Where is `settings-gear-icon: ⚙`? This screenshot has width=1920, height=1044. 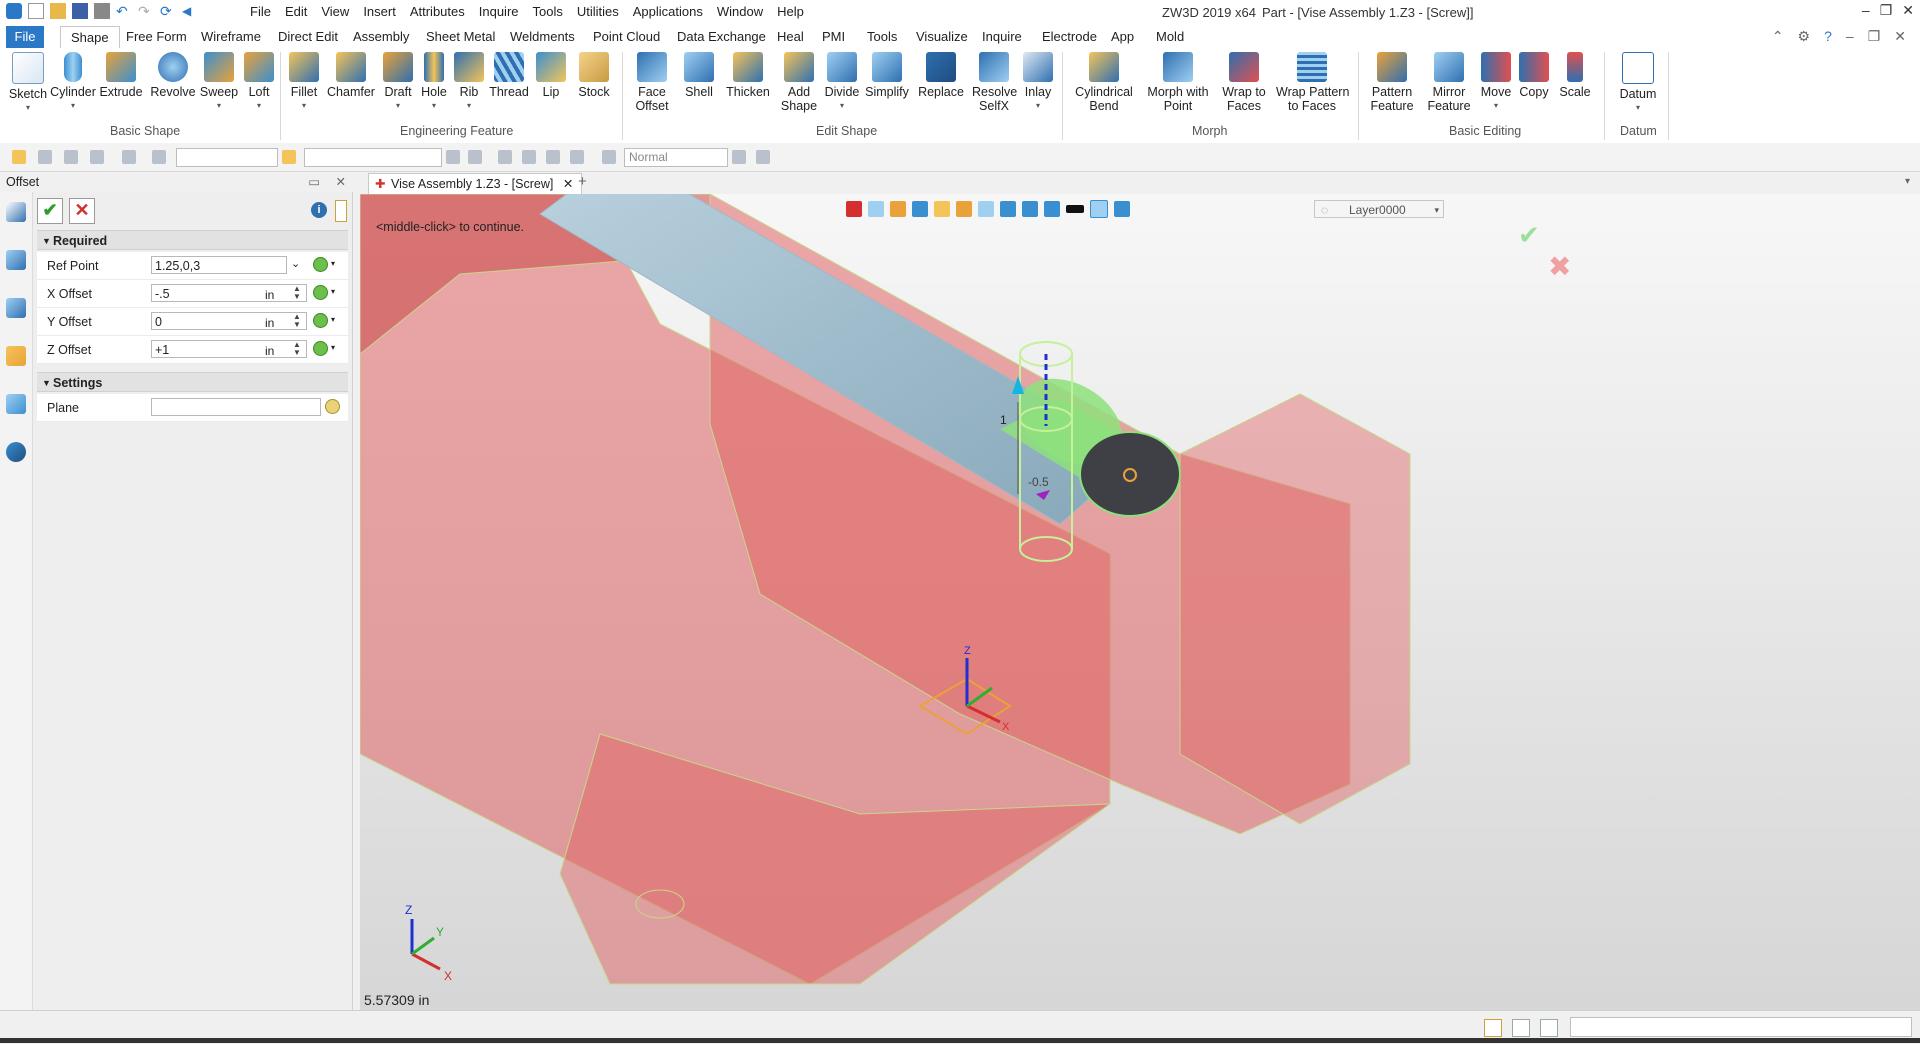 settings-gear-icon: ⚙ is located at coordinates (1804, 36).